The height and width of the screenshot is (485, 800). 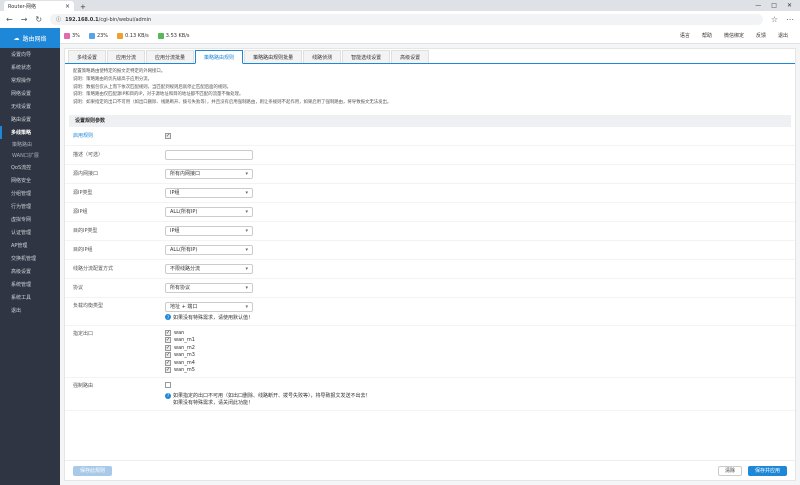 I want to click on address-bar: ⓘ 192.168.0.1/cgi-bin/webui/admin, so click(x=406, y=19).